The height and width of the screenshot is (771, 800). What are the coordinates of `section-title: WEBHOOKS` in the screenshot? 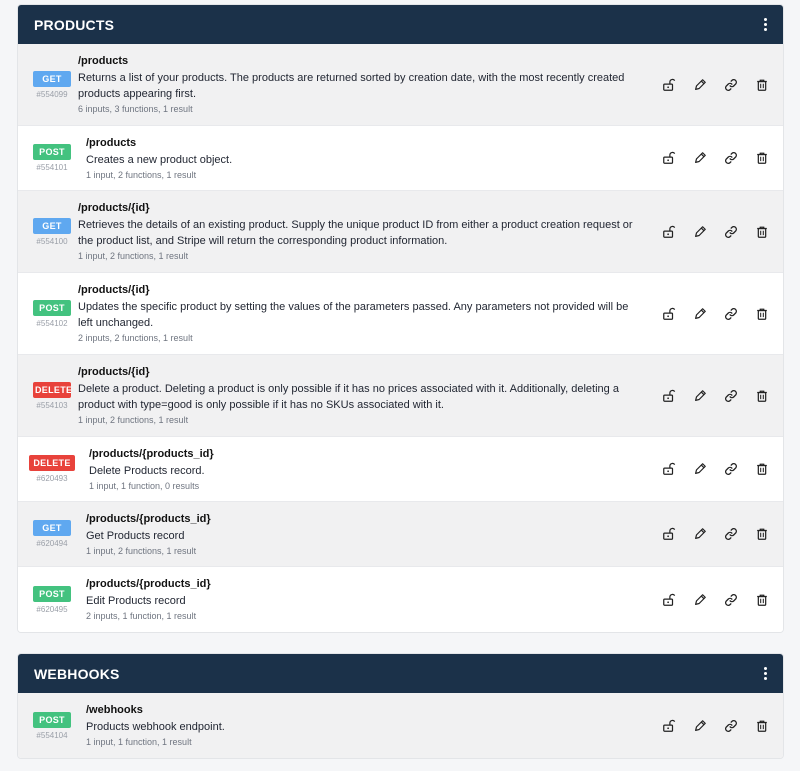 It's located at (77, 673).